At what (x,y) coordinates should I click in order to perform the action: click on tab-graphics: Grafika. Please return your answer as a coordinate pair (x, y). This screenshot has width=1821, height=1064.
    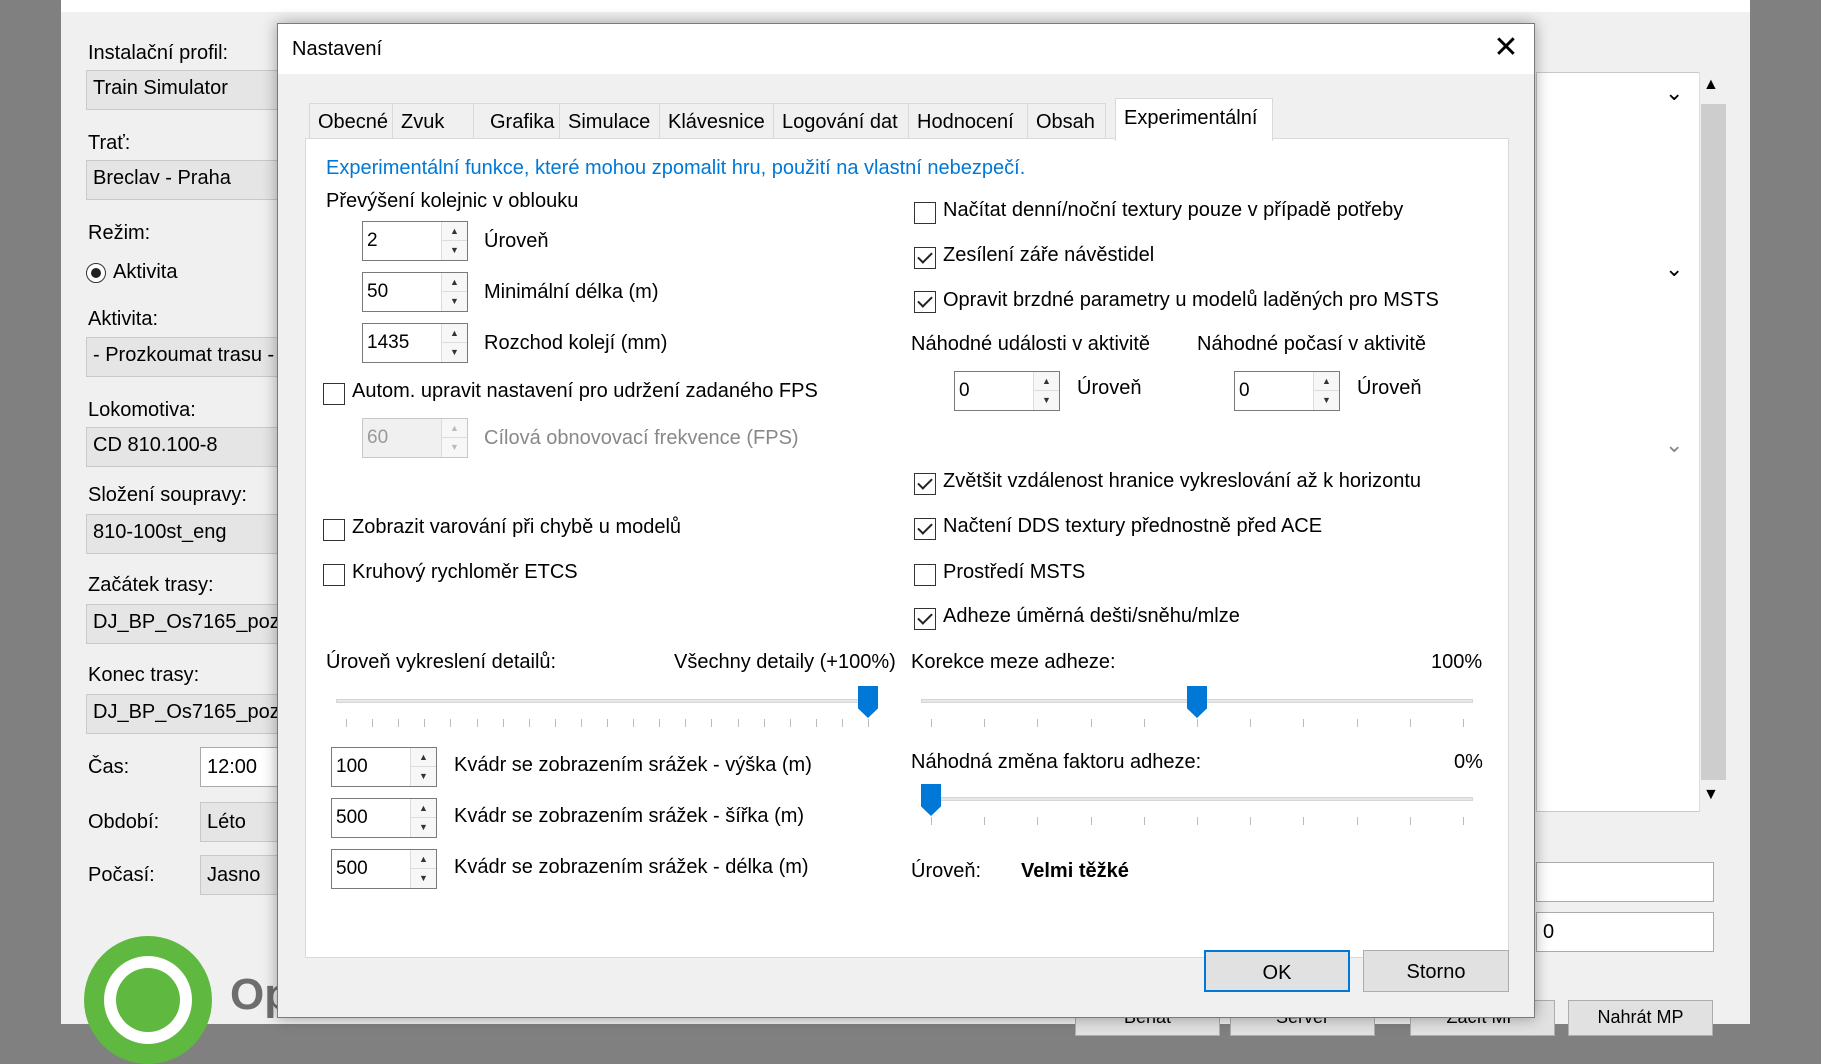
    Looking at the image, I should click on (516, 121).